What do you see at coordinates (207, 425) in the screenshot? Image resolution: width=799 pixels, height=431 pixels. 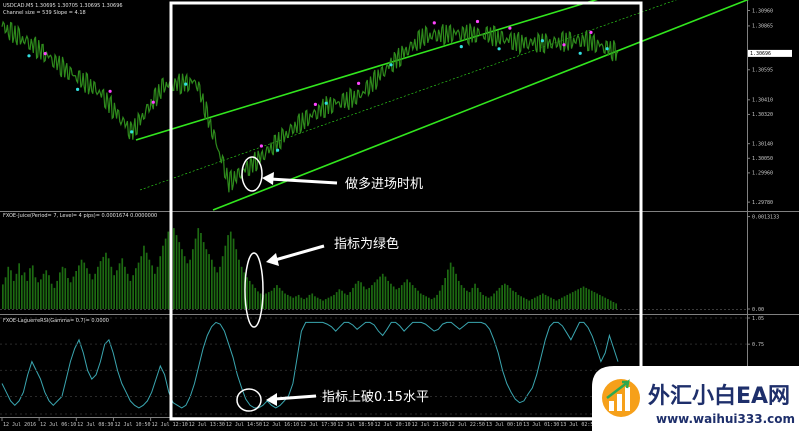 I see `time-tick-label: 12 Jul 13:30` at bounding box center [207, 425].